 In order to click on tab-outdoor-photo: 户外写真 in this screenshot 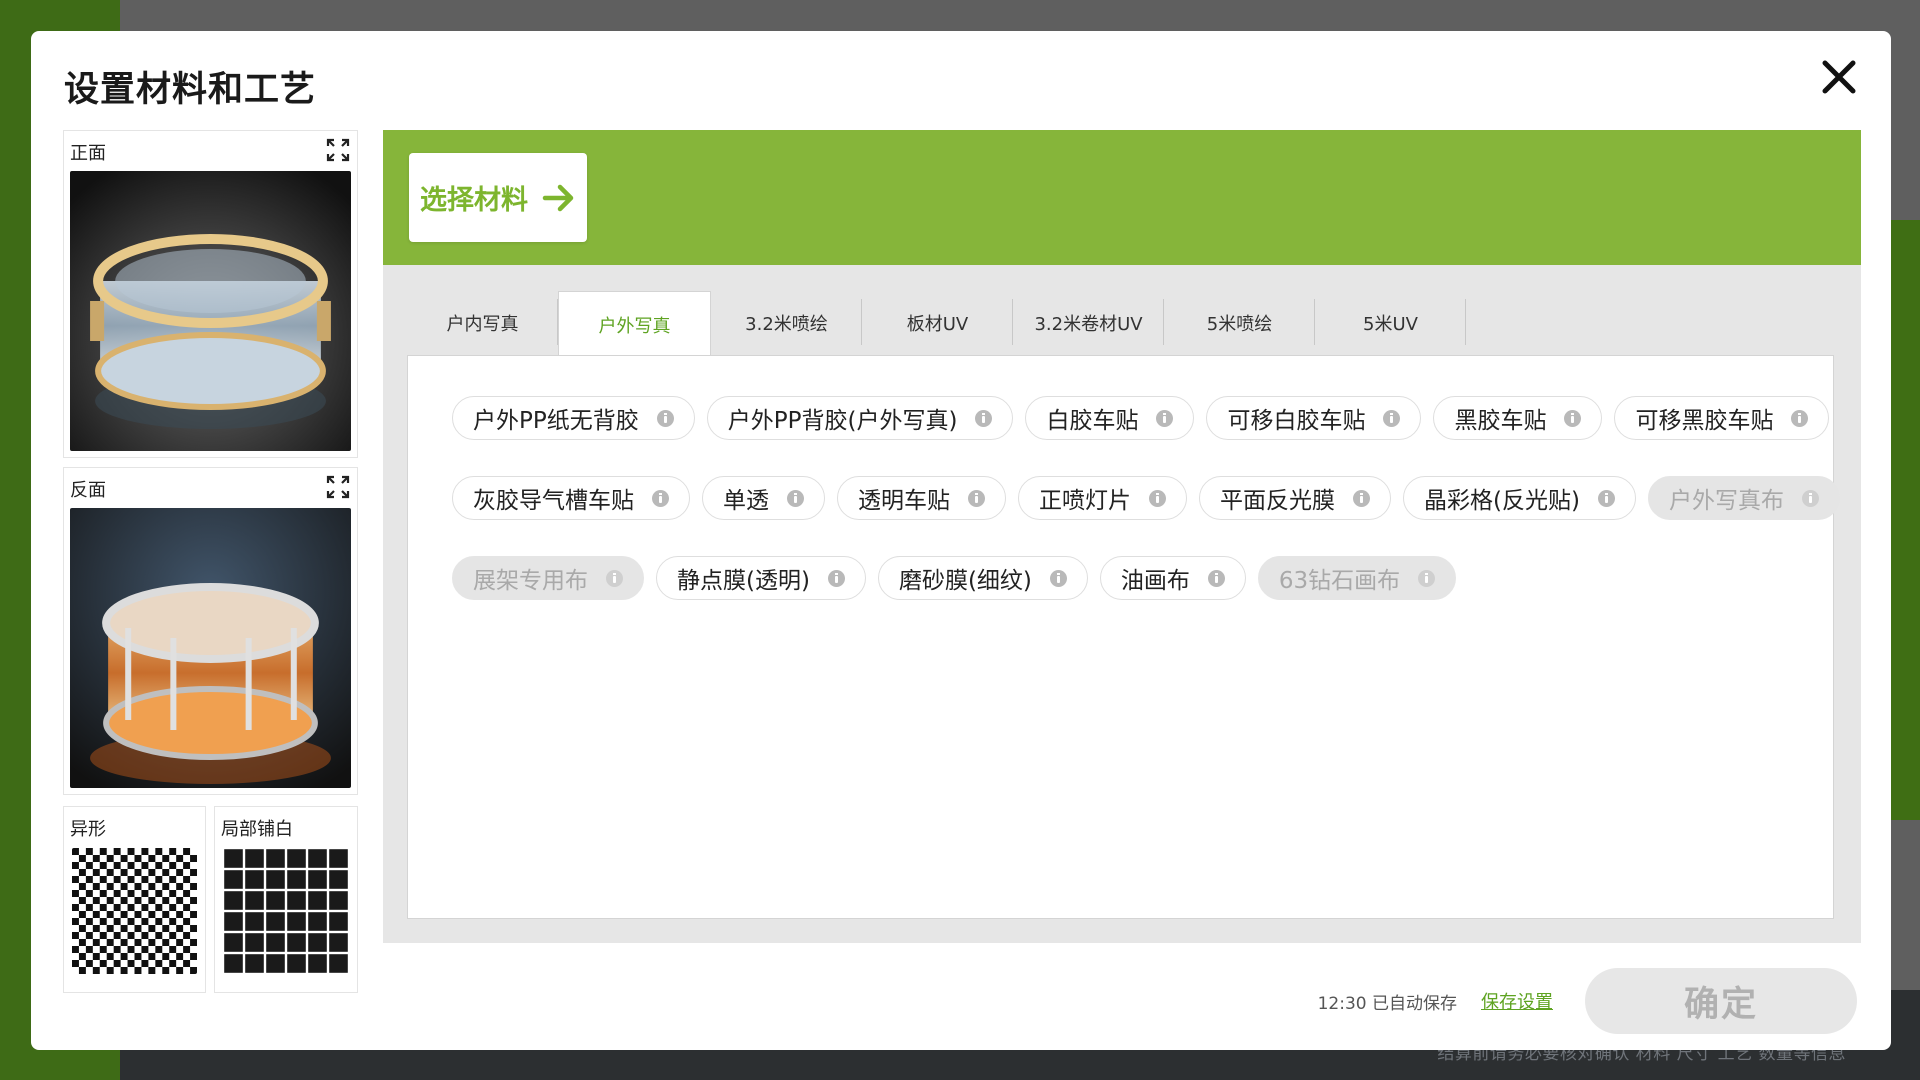, I will do `click(634, 324)`.